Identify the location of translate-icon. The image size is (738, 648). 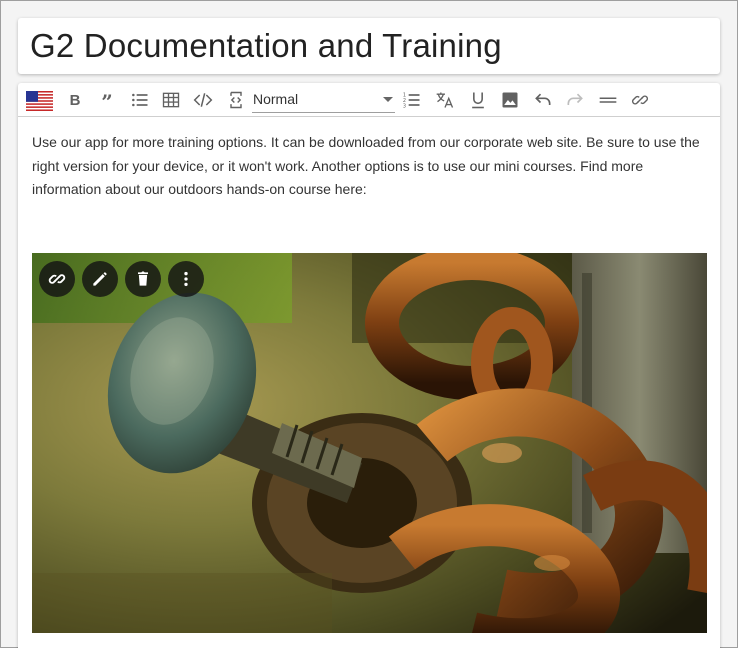
(445, 100).